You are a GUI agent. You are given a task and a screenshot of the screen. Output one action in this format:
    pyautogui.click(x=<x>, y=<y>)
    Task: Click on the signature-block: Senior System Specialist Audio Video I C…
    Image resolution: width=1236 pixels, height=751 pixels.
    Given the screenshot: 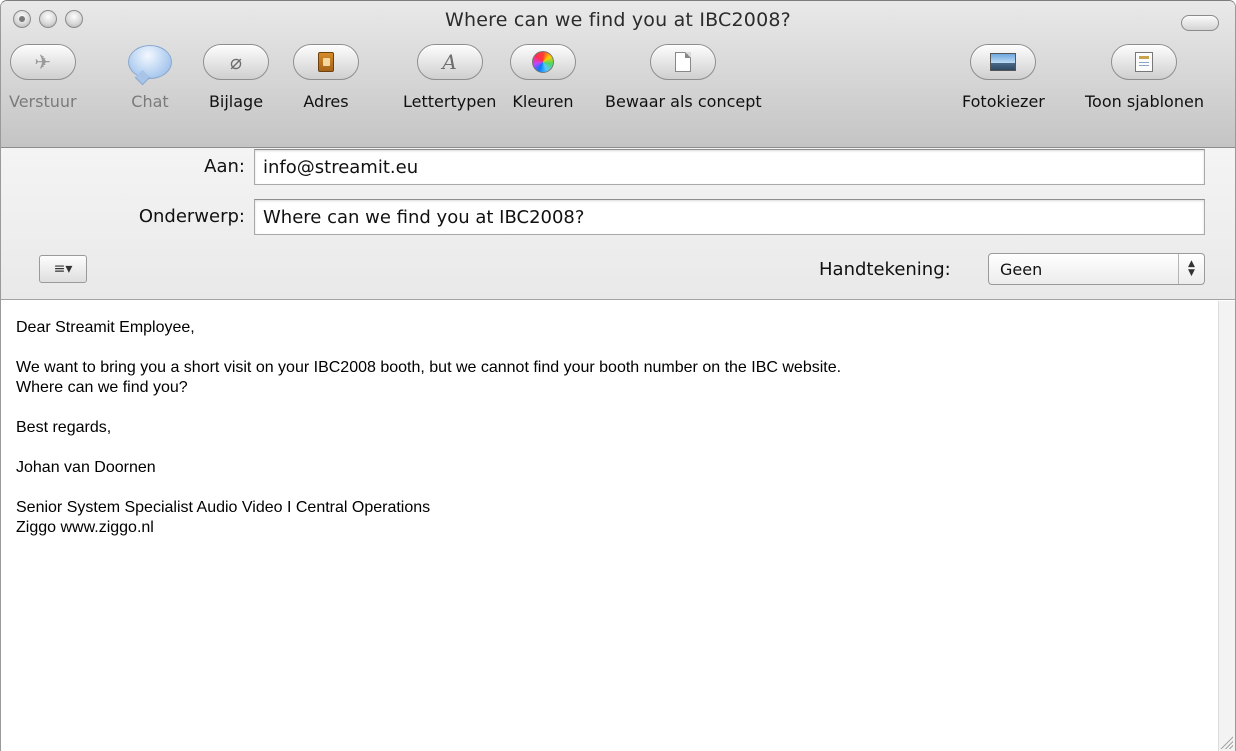 What is the action you would take?
    pyautogui.click(x=610, y=518)
    